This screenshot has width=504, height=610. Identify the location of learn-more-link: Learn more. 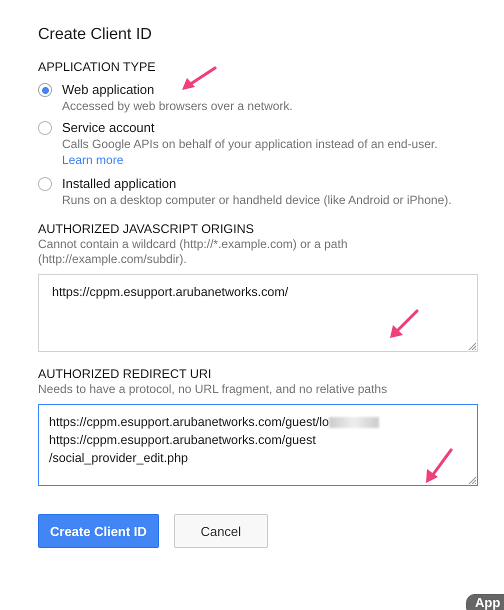
(93, 160).